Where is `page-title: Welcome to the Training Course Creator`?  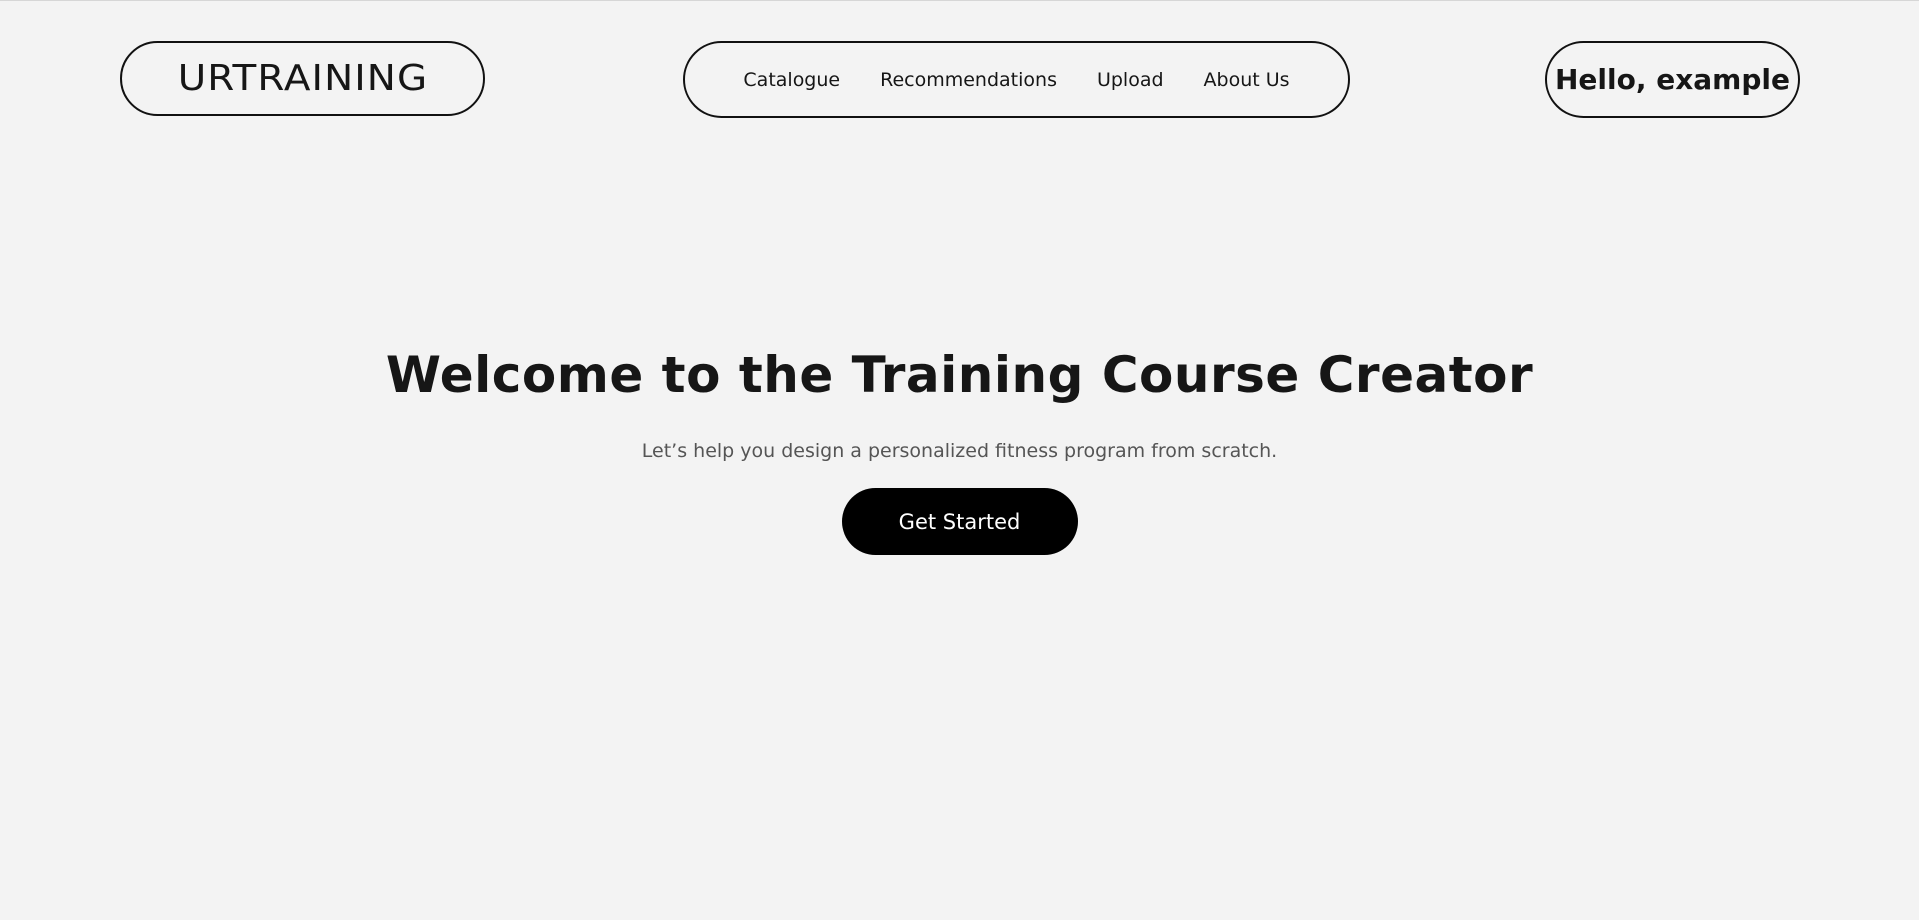
page-title: Welcome to the Training Course Creator is located at coordinates (959, 375).